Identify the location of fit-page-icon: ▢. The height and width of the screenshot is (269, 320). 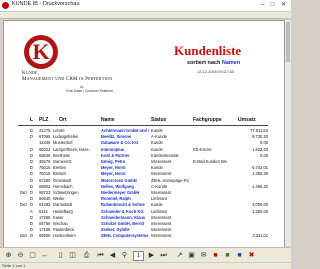
(32, 255).